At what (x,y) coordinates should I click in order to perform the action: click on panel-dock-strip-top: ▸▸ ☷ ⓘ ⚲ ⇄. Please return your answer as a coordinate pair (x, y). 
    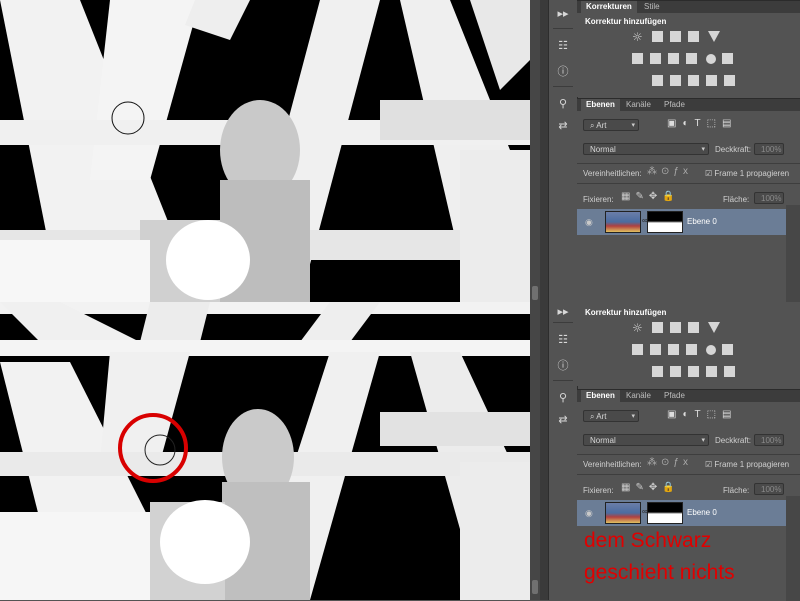
    Looking at the image, I should click on (563, 151).